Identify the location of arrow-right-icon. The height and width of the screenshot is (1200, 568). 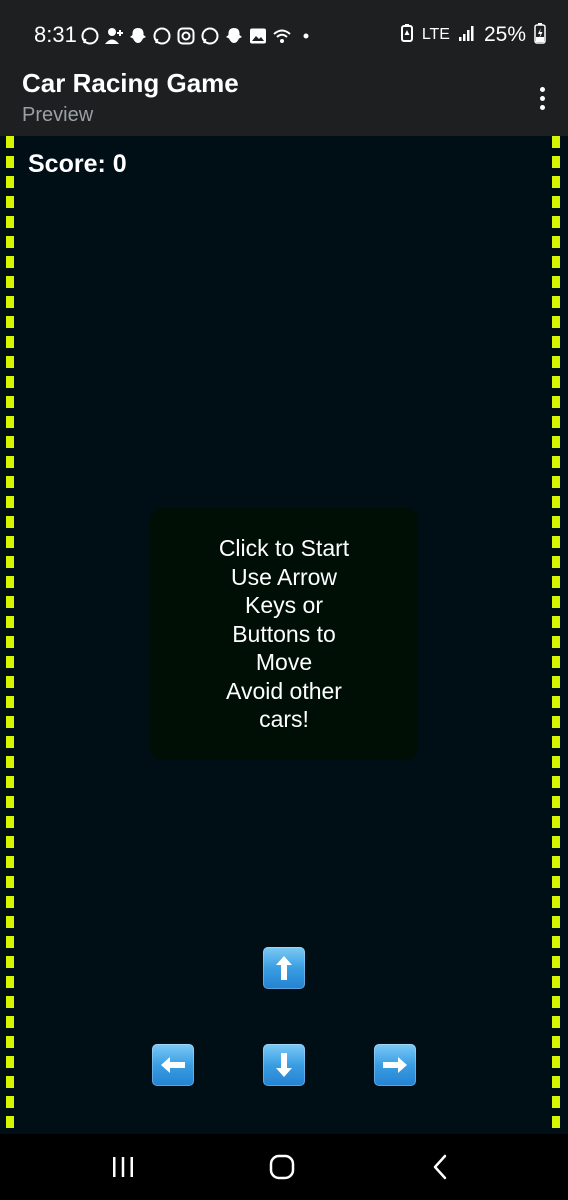
(395, 1065).